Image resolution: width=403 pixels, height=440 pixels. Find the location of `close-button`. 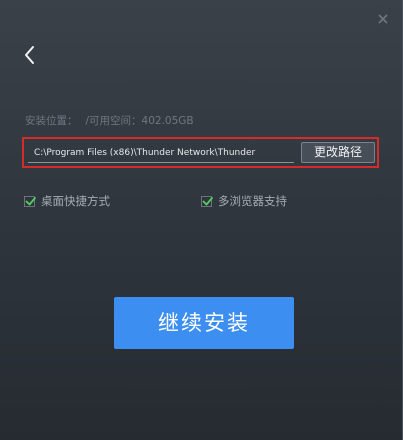

close-button is located at coordinates (383, 17).